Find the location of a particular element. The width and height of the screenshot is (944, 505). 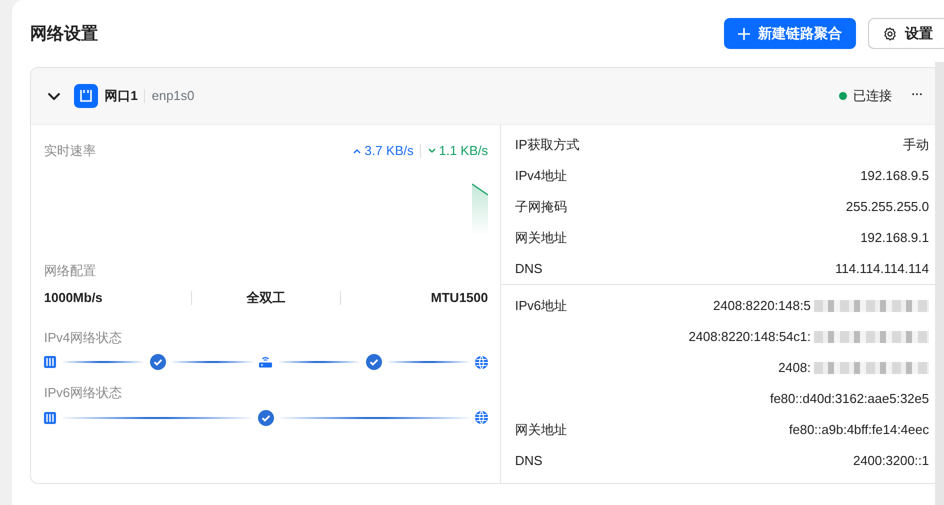

download-speed: 1.1 KB/s is located at coordinates (458, 150).